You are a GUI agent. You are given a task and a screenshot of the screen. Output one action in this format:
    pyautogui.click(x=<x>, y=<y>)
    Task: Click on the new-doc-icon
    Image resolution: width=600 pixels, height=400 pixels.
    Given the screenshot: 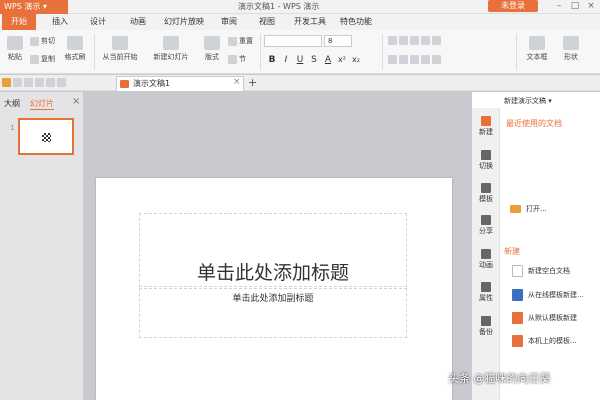 What is the action you would take?
    pyautogui.click(x=486, y=121)
    